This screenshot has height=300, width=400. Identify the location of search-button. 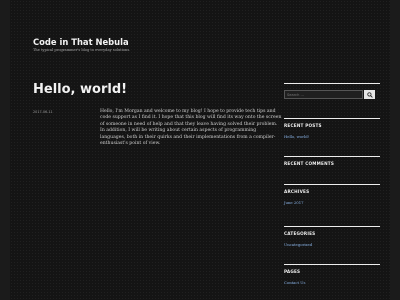
(369, 94).